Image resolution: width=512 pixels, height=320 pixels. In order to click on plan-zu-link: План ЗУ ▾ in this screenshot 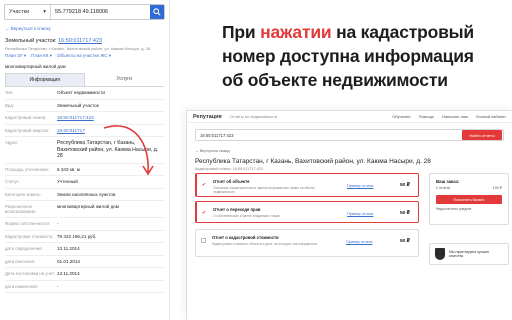, I will do `click(15, 56)`.